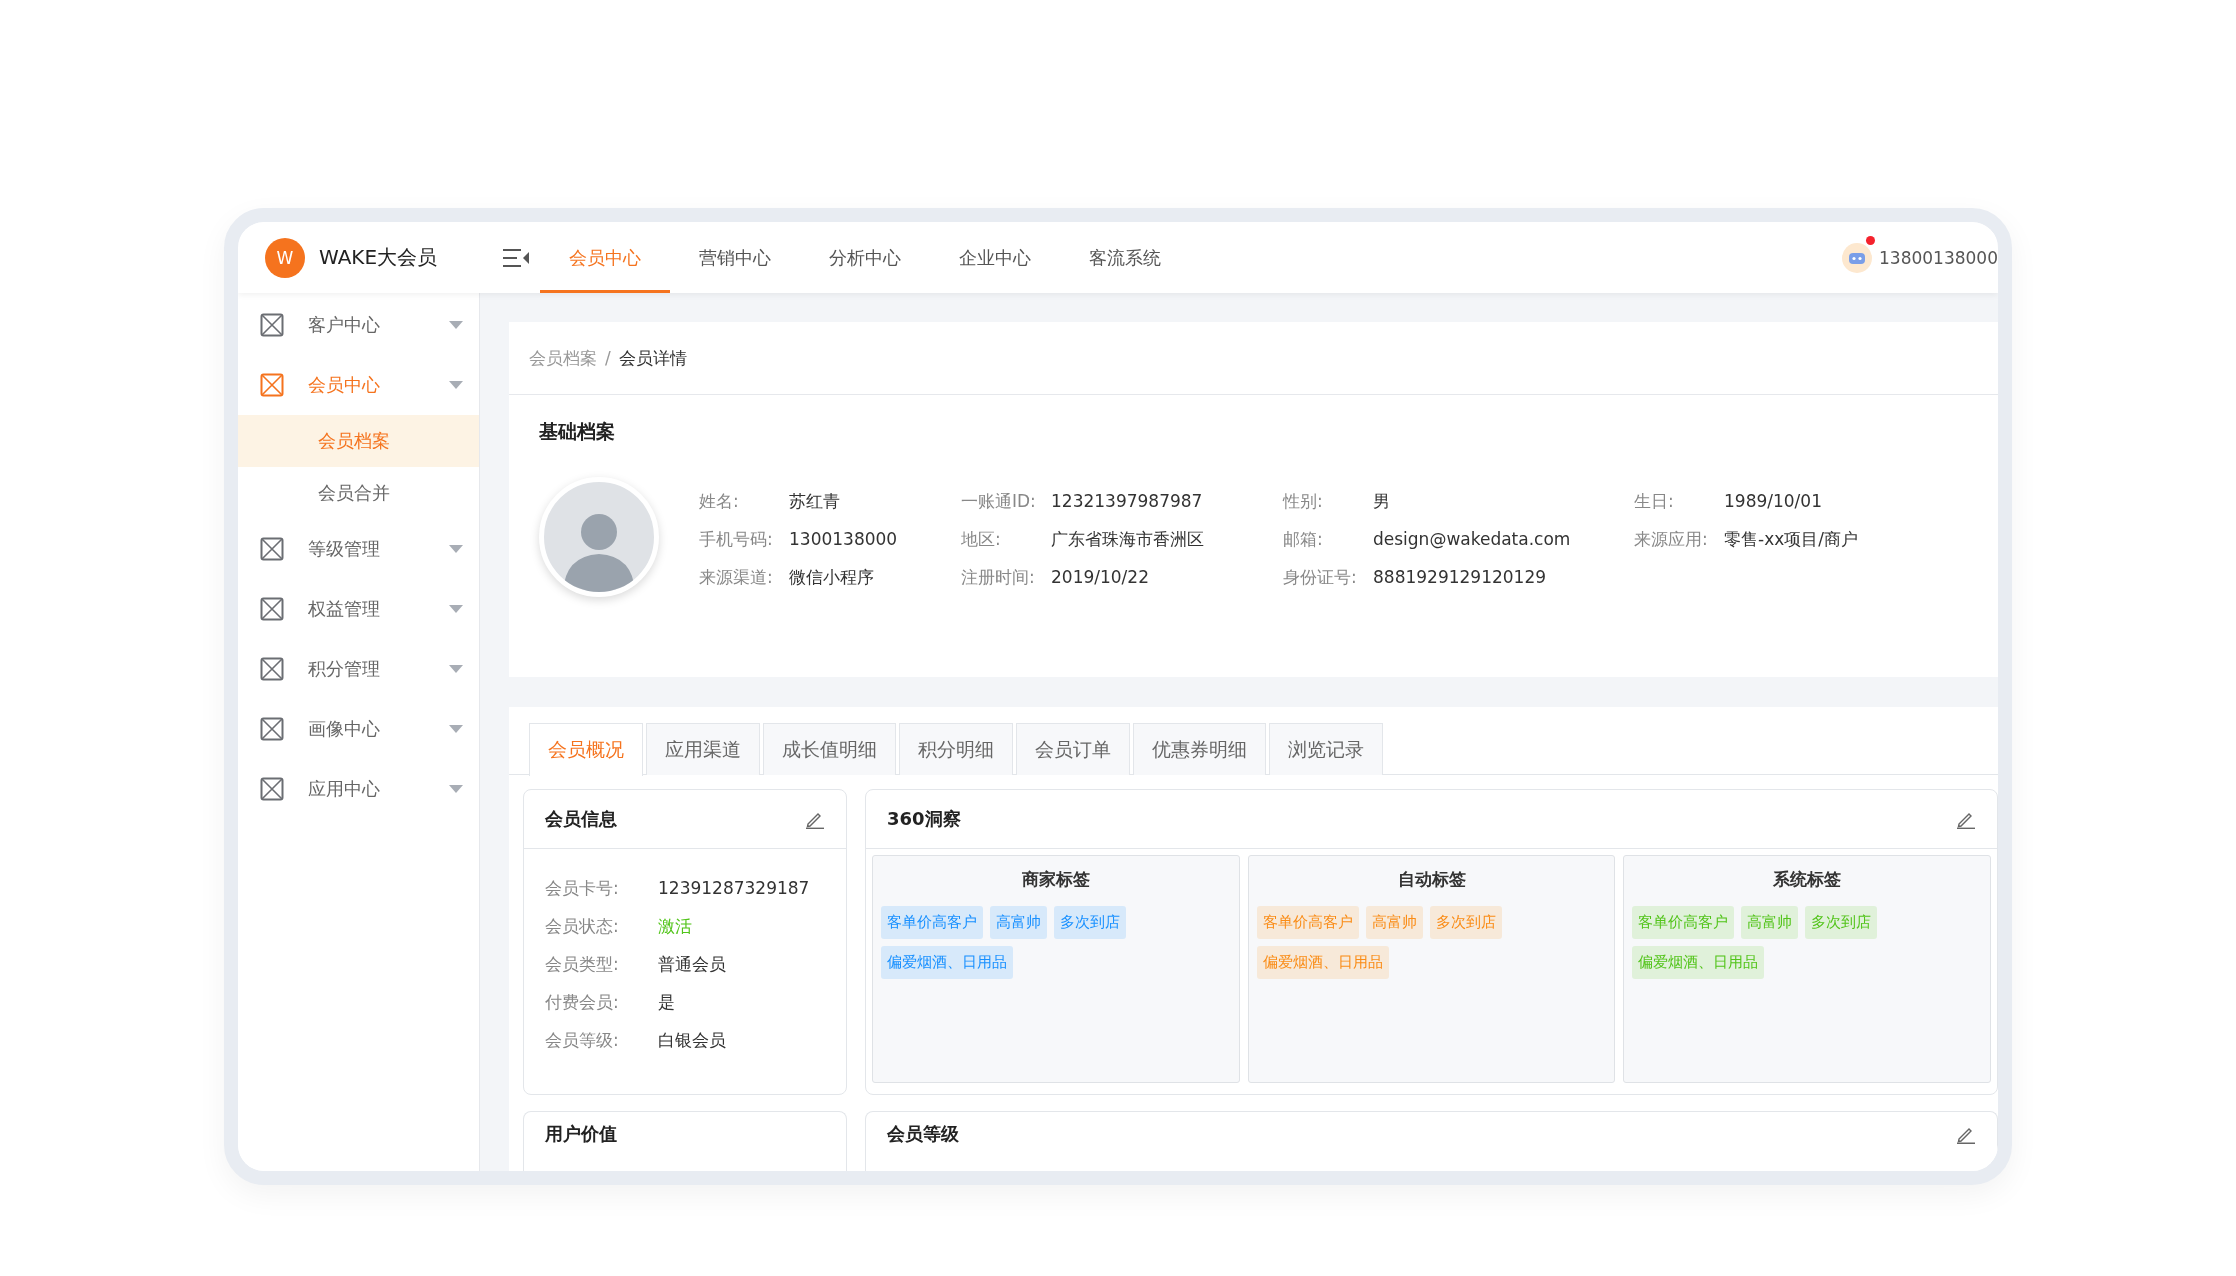  What do you see at coordinates (1127, 539) in the screenshot?
I see `field-value: 广东省珠海市香洲区` at bounding box center [1127, 539].